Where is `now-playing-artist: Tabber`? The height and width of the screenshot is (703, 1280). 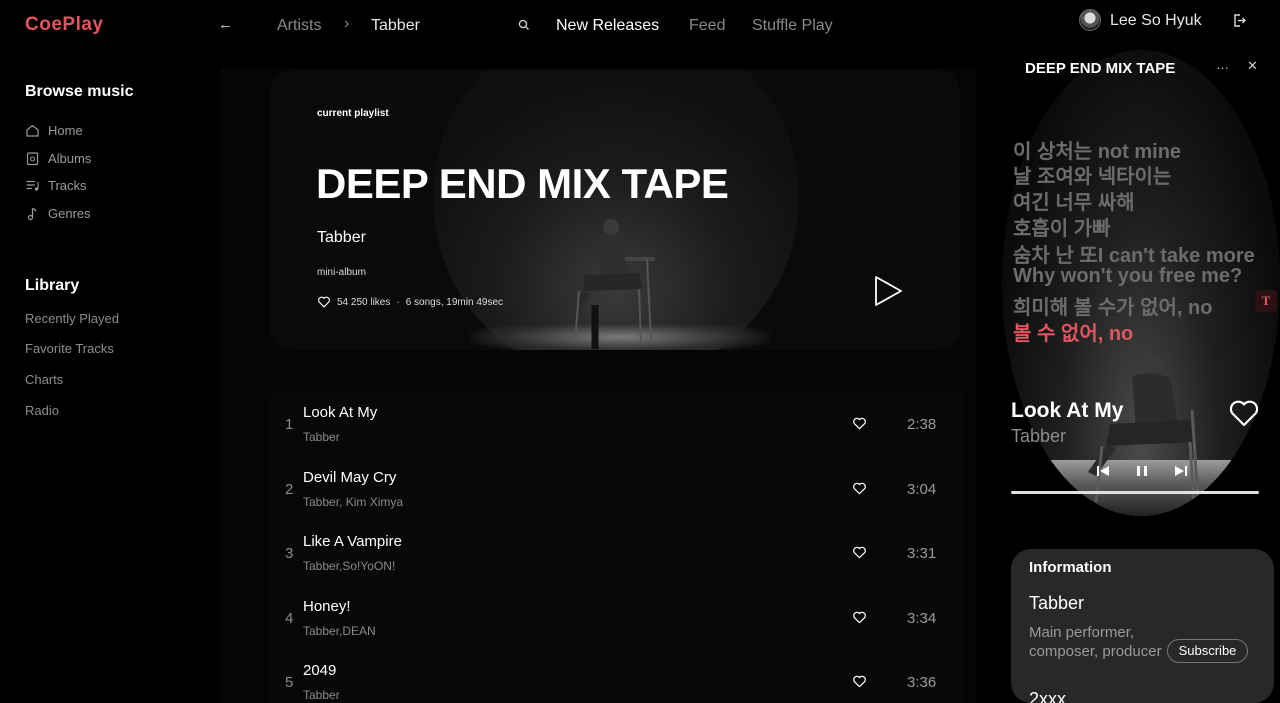 now-playing-artist: Tabber is located at coordinates (1038, 436).